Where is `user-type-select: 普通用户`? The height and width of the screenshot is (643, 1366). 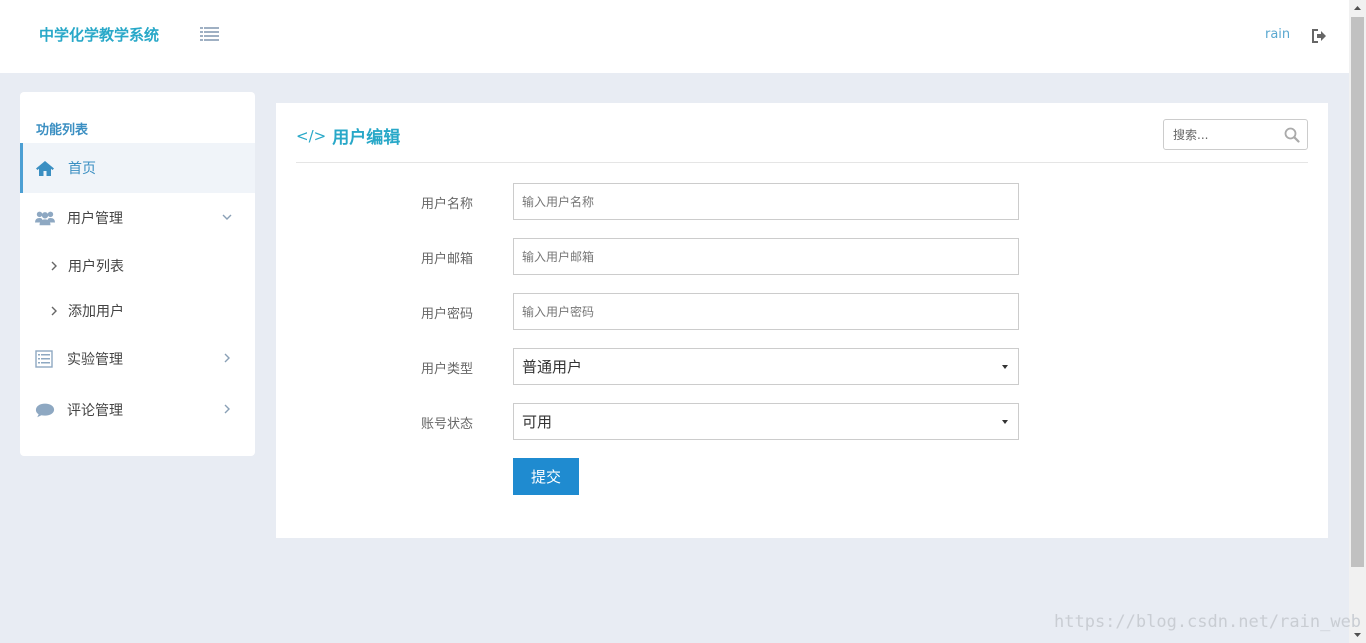
user-type-select: 普通用户 is located at coordinates (766, 366).